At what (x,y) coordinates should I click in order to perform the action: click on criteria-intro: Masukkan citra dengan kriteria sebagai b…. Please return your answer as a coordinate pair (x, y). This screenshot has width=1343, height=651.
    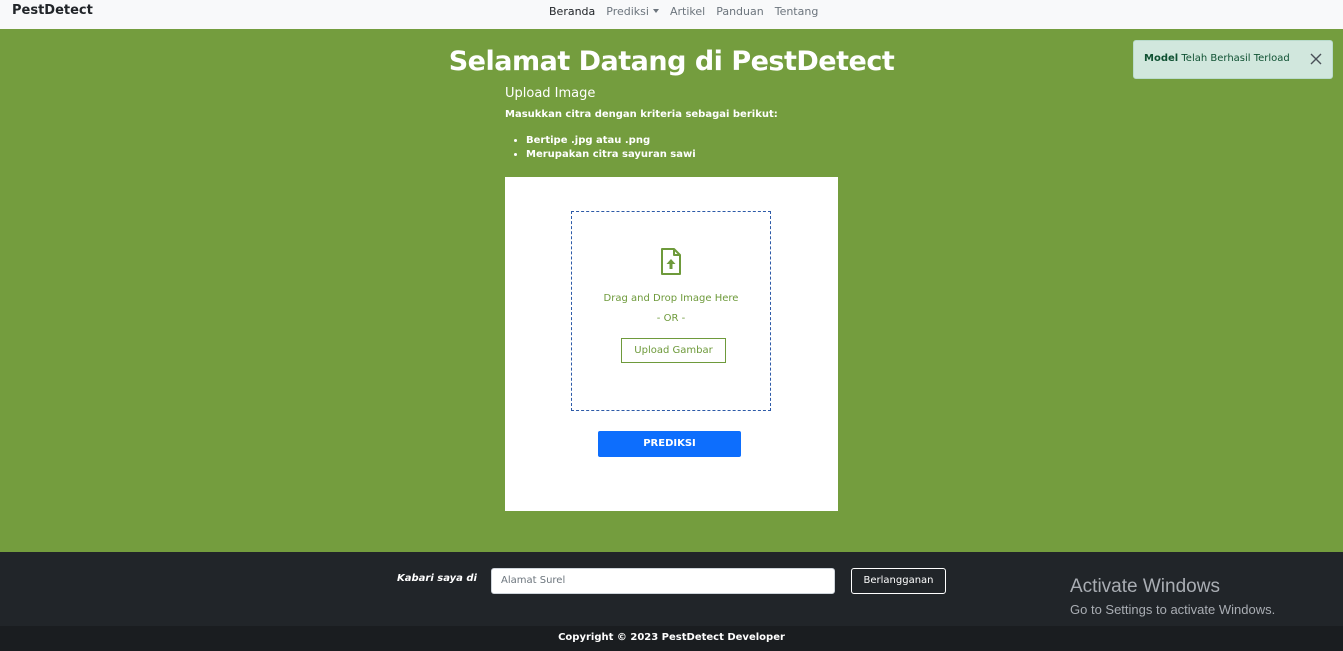
    Looking at the image, I should click on (641, 114).